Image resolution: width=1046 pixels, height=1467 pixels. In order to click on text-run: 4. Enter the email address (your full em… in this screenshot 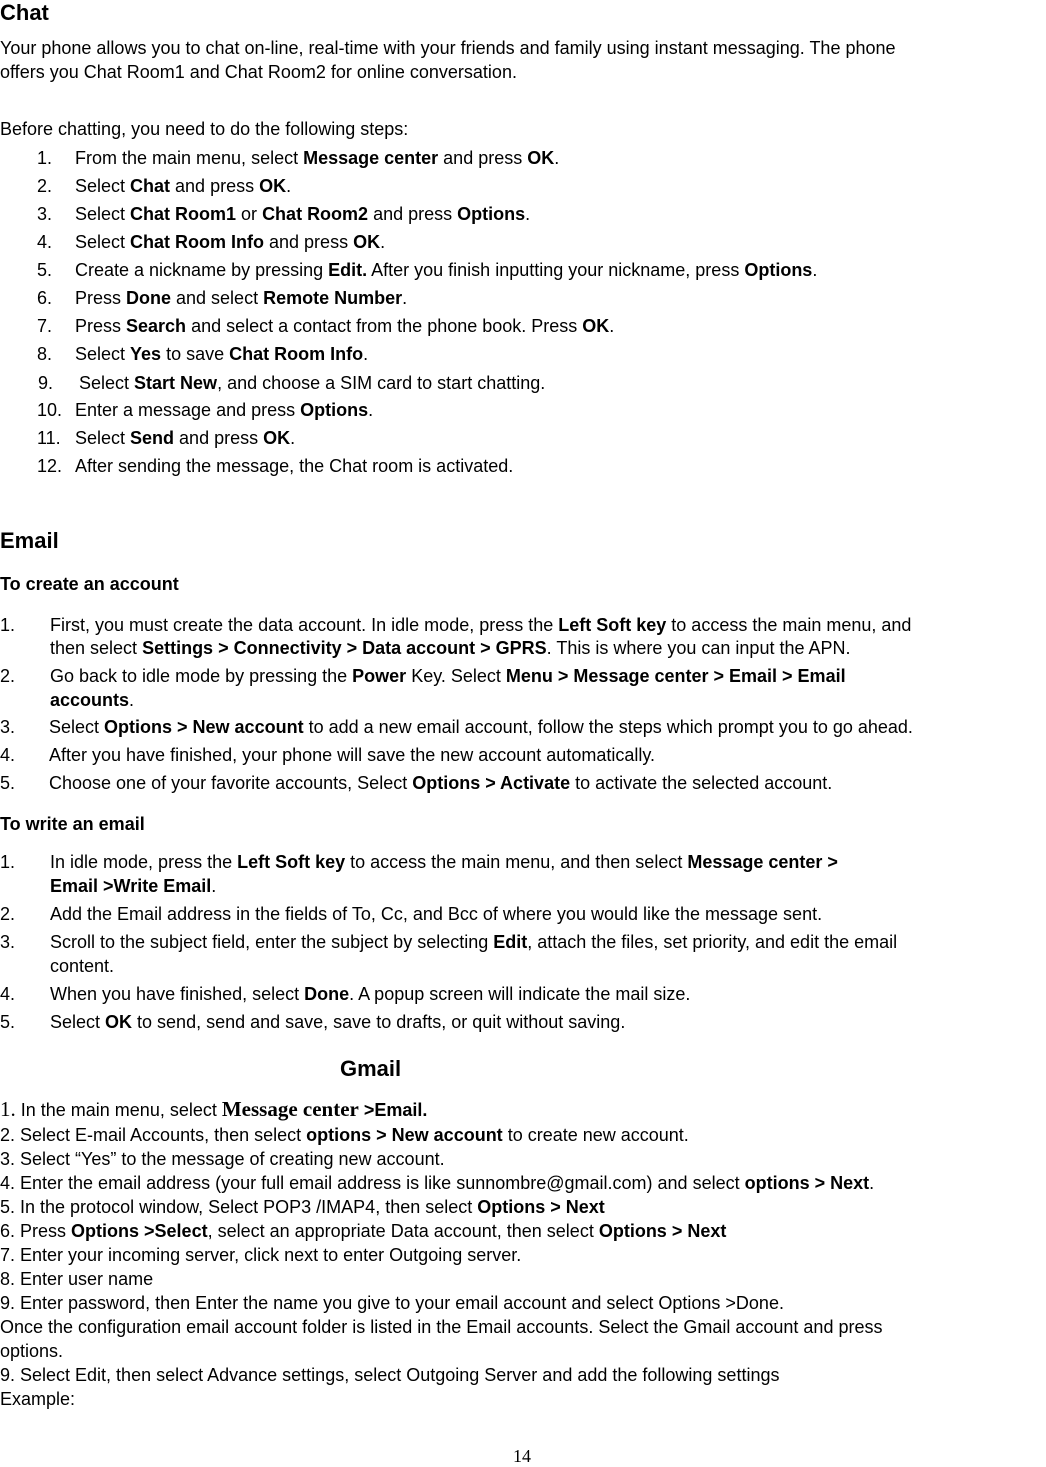, I will do `click(372, 1183)`.